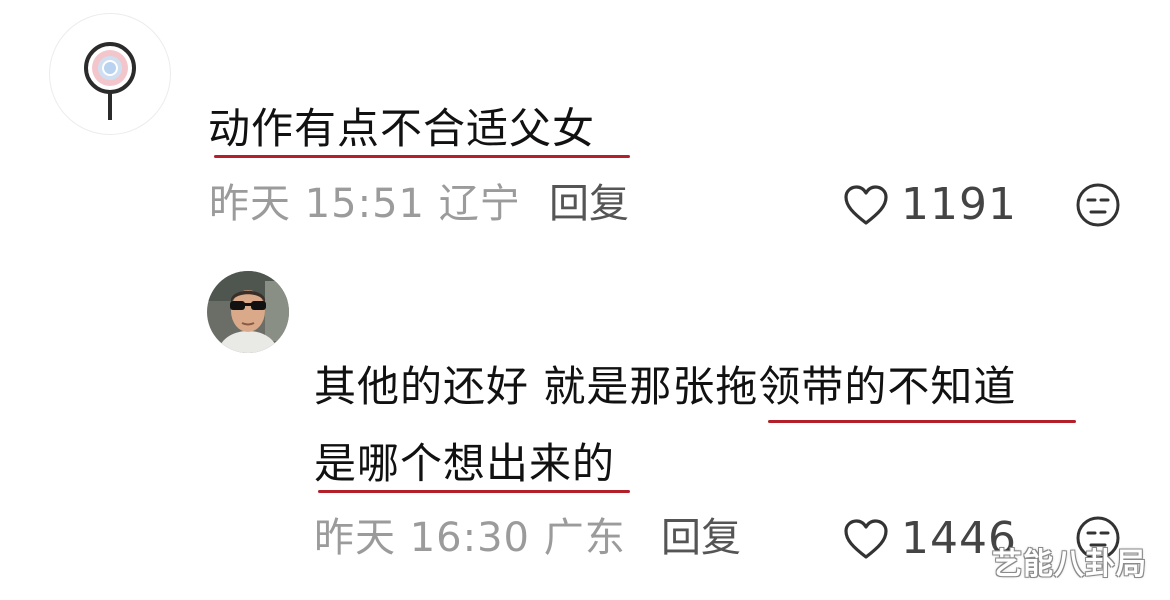  I want to click on comment-meta: 昨天 16:30 广东, so click(470, 538).